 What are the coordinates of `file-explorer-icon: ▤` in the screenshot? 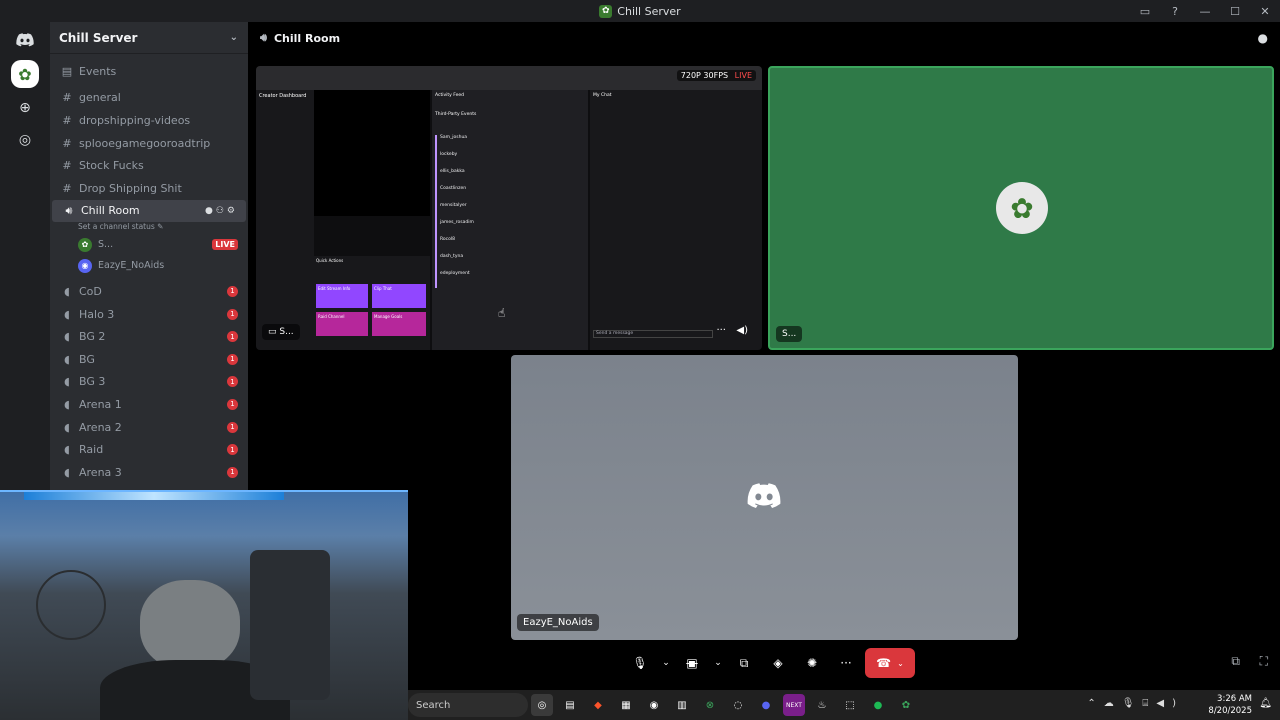 It's located at (570, 705).